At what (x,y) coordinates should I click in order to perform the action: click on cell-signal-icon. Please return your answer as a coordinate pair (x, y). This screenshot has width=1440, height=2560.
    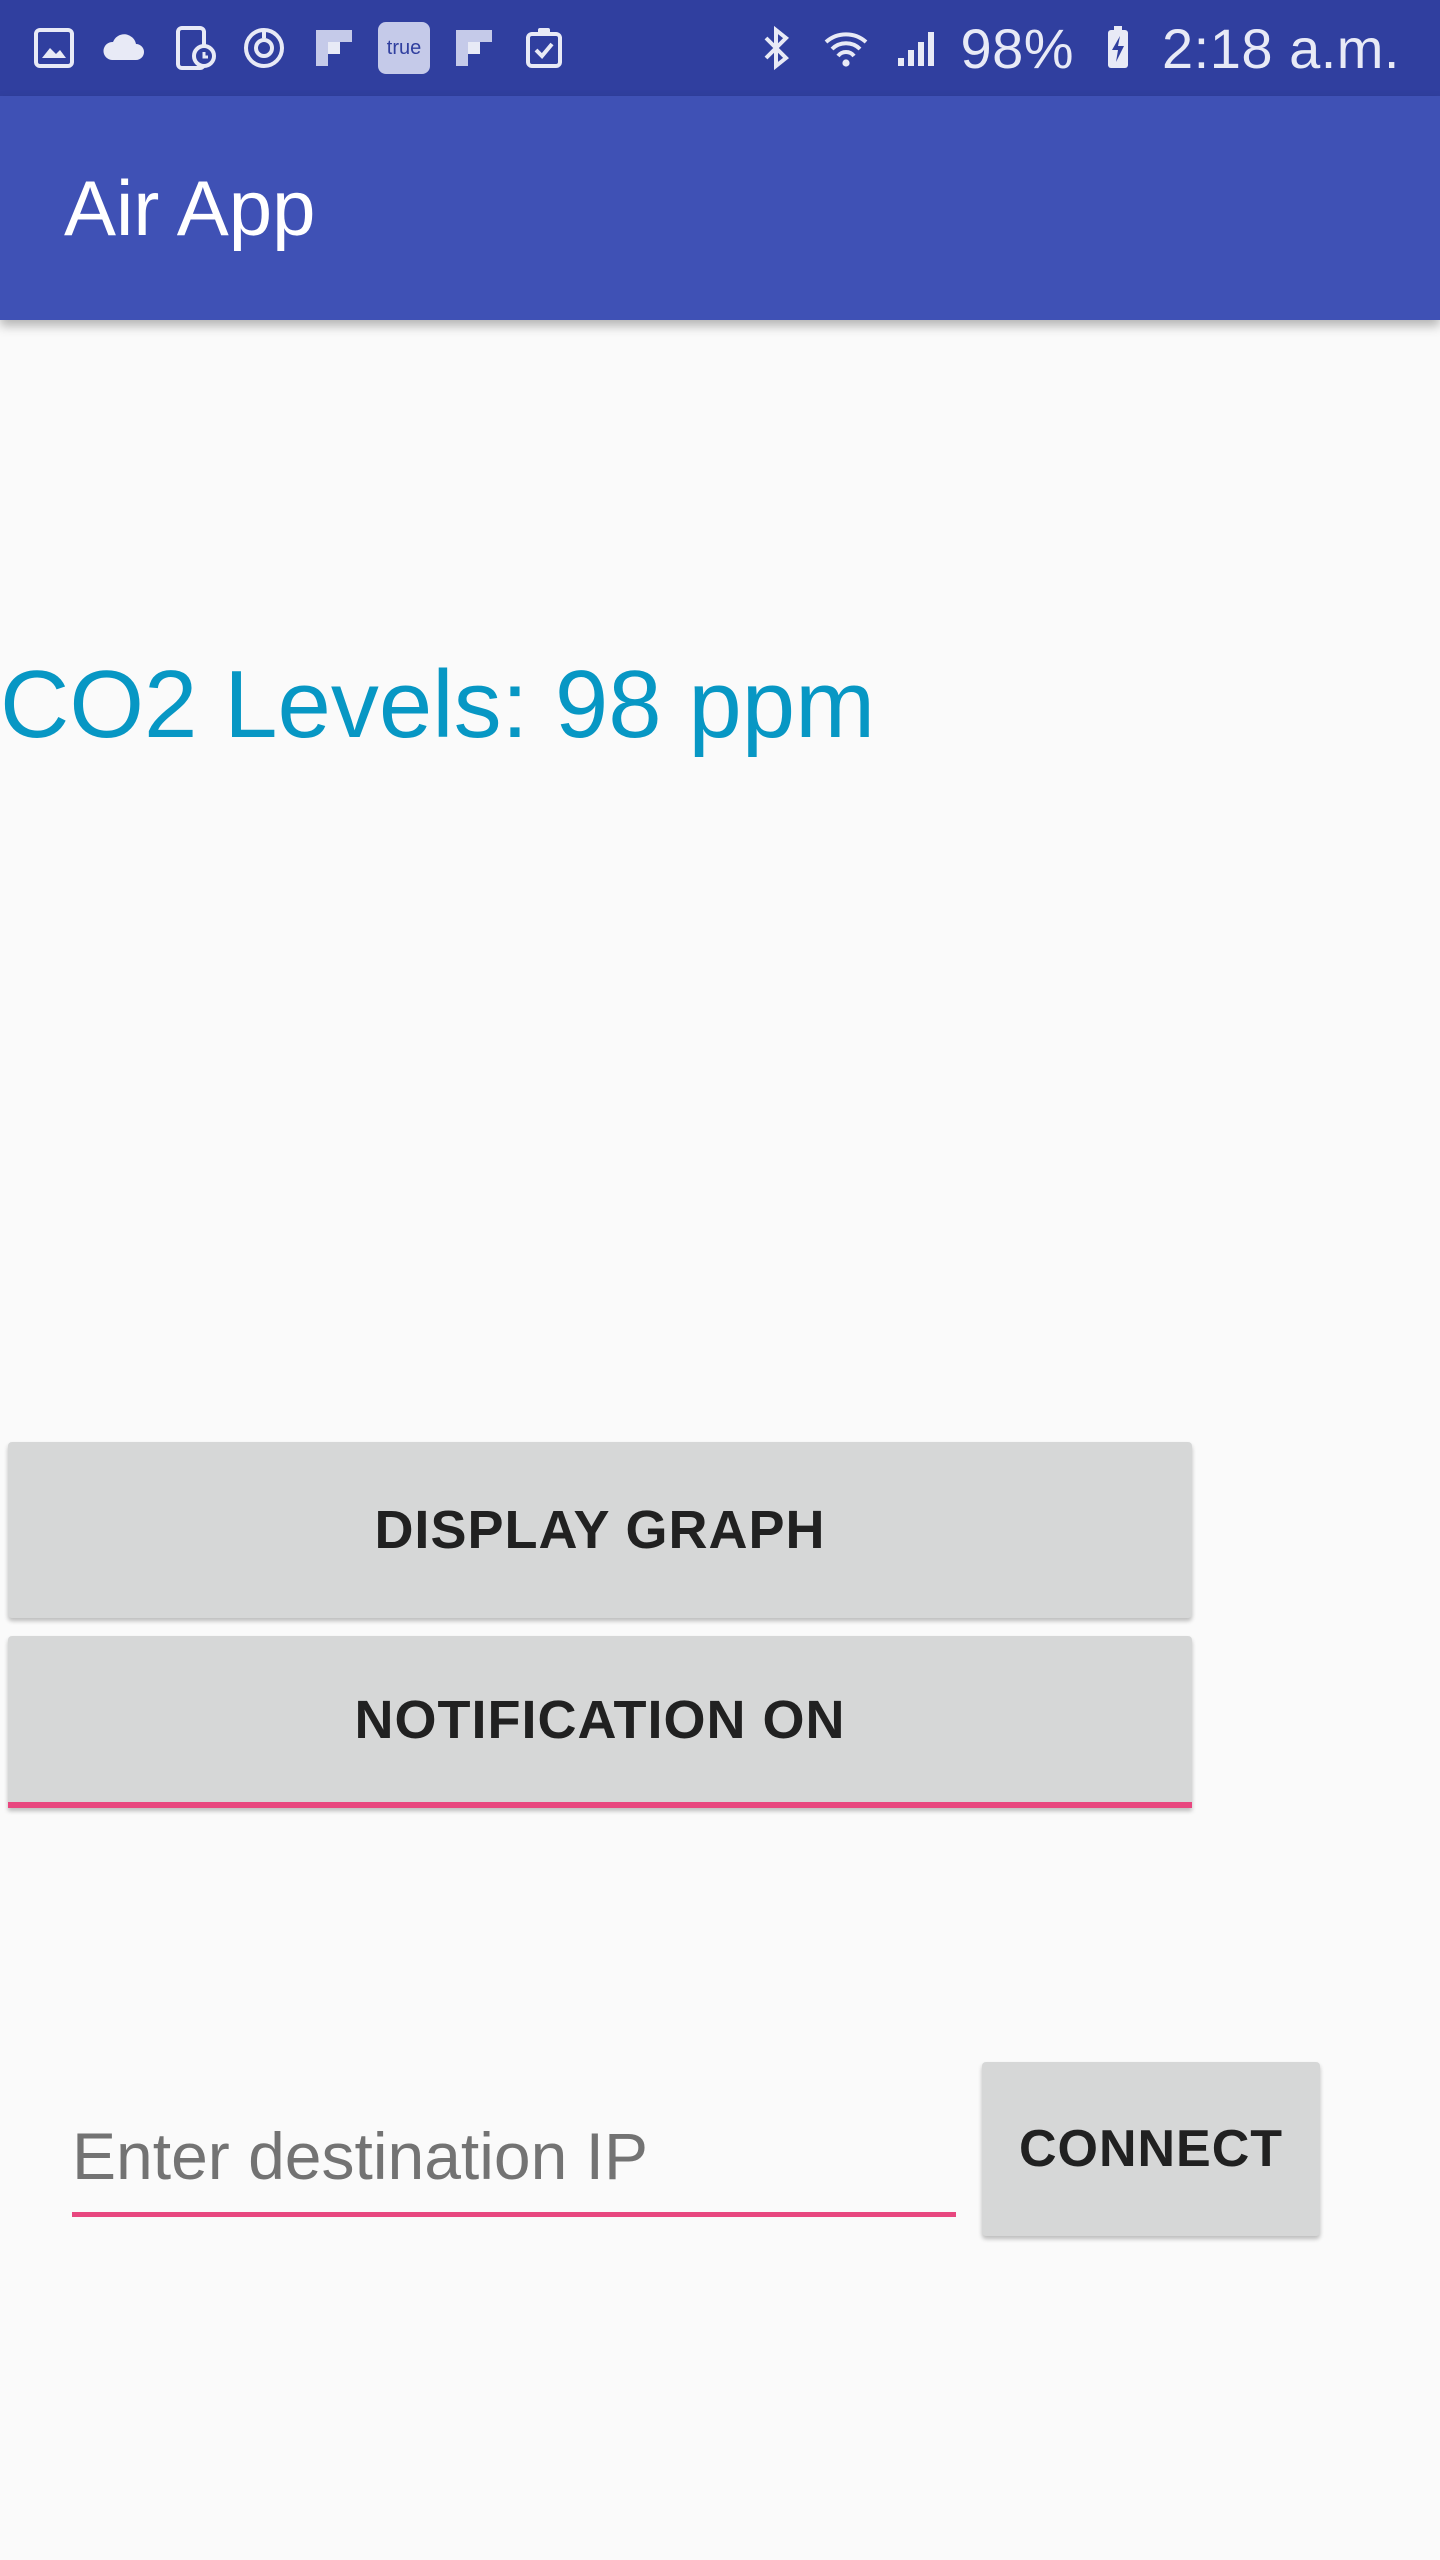
    Looking at the image, I should click on (916, 48).